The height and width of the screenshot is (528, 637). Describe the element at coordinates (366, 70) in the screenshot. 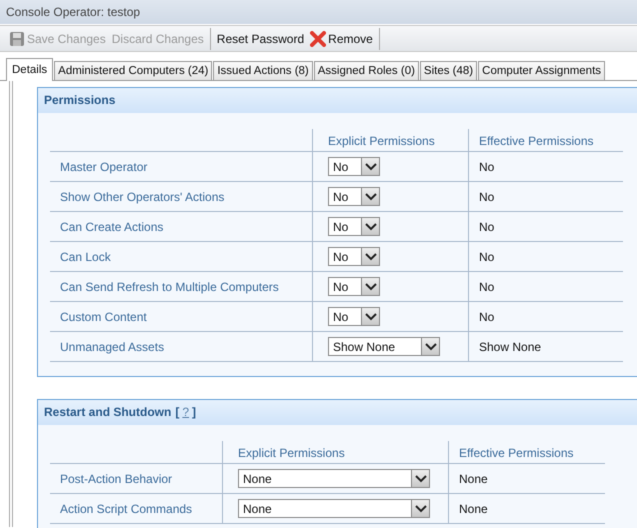

I see `tab: Assigned Roles (0)` at that location.